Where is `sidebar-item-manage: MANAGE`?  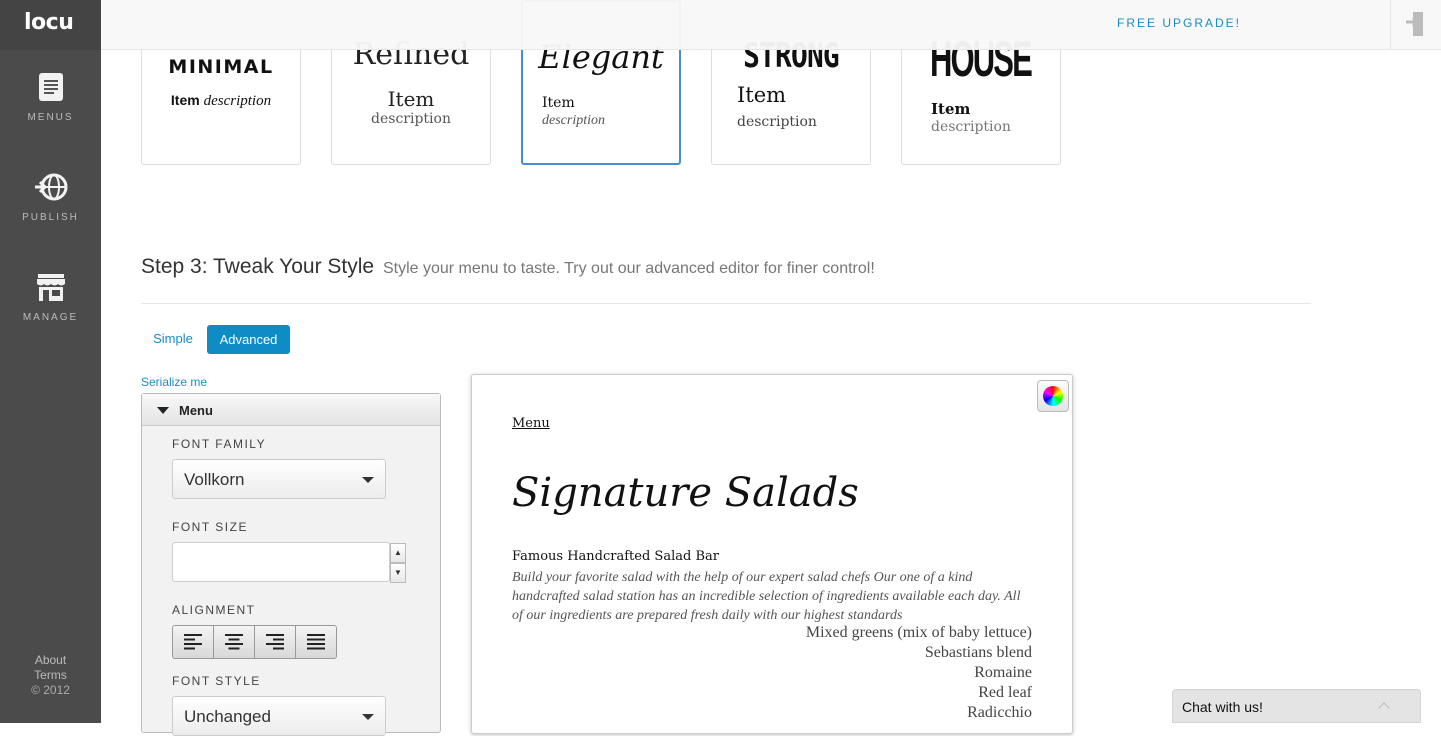
sidebar-item-manage: MANAGE is located at coordinates (50, 296).